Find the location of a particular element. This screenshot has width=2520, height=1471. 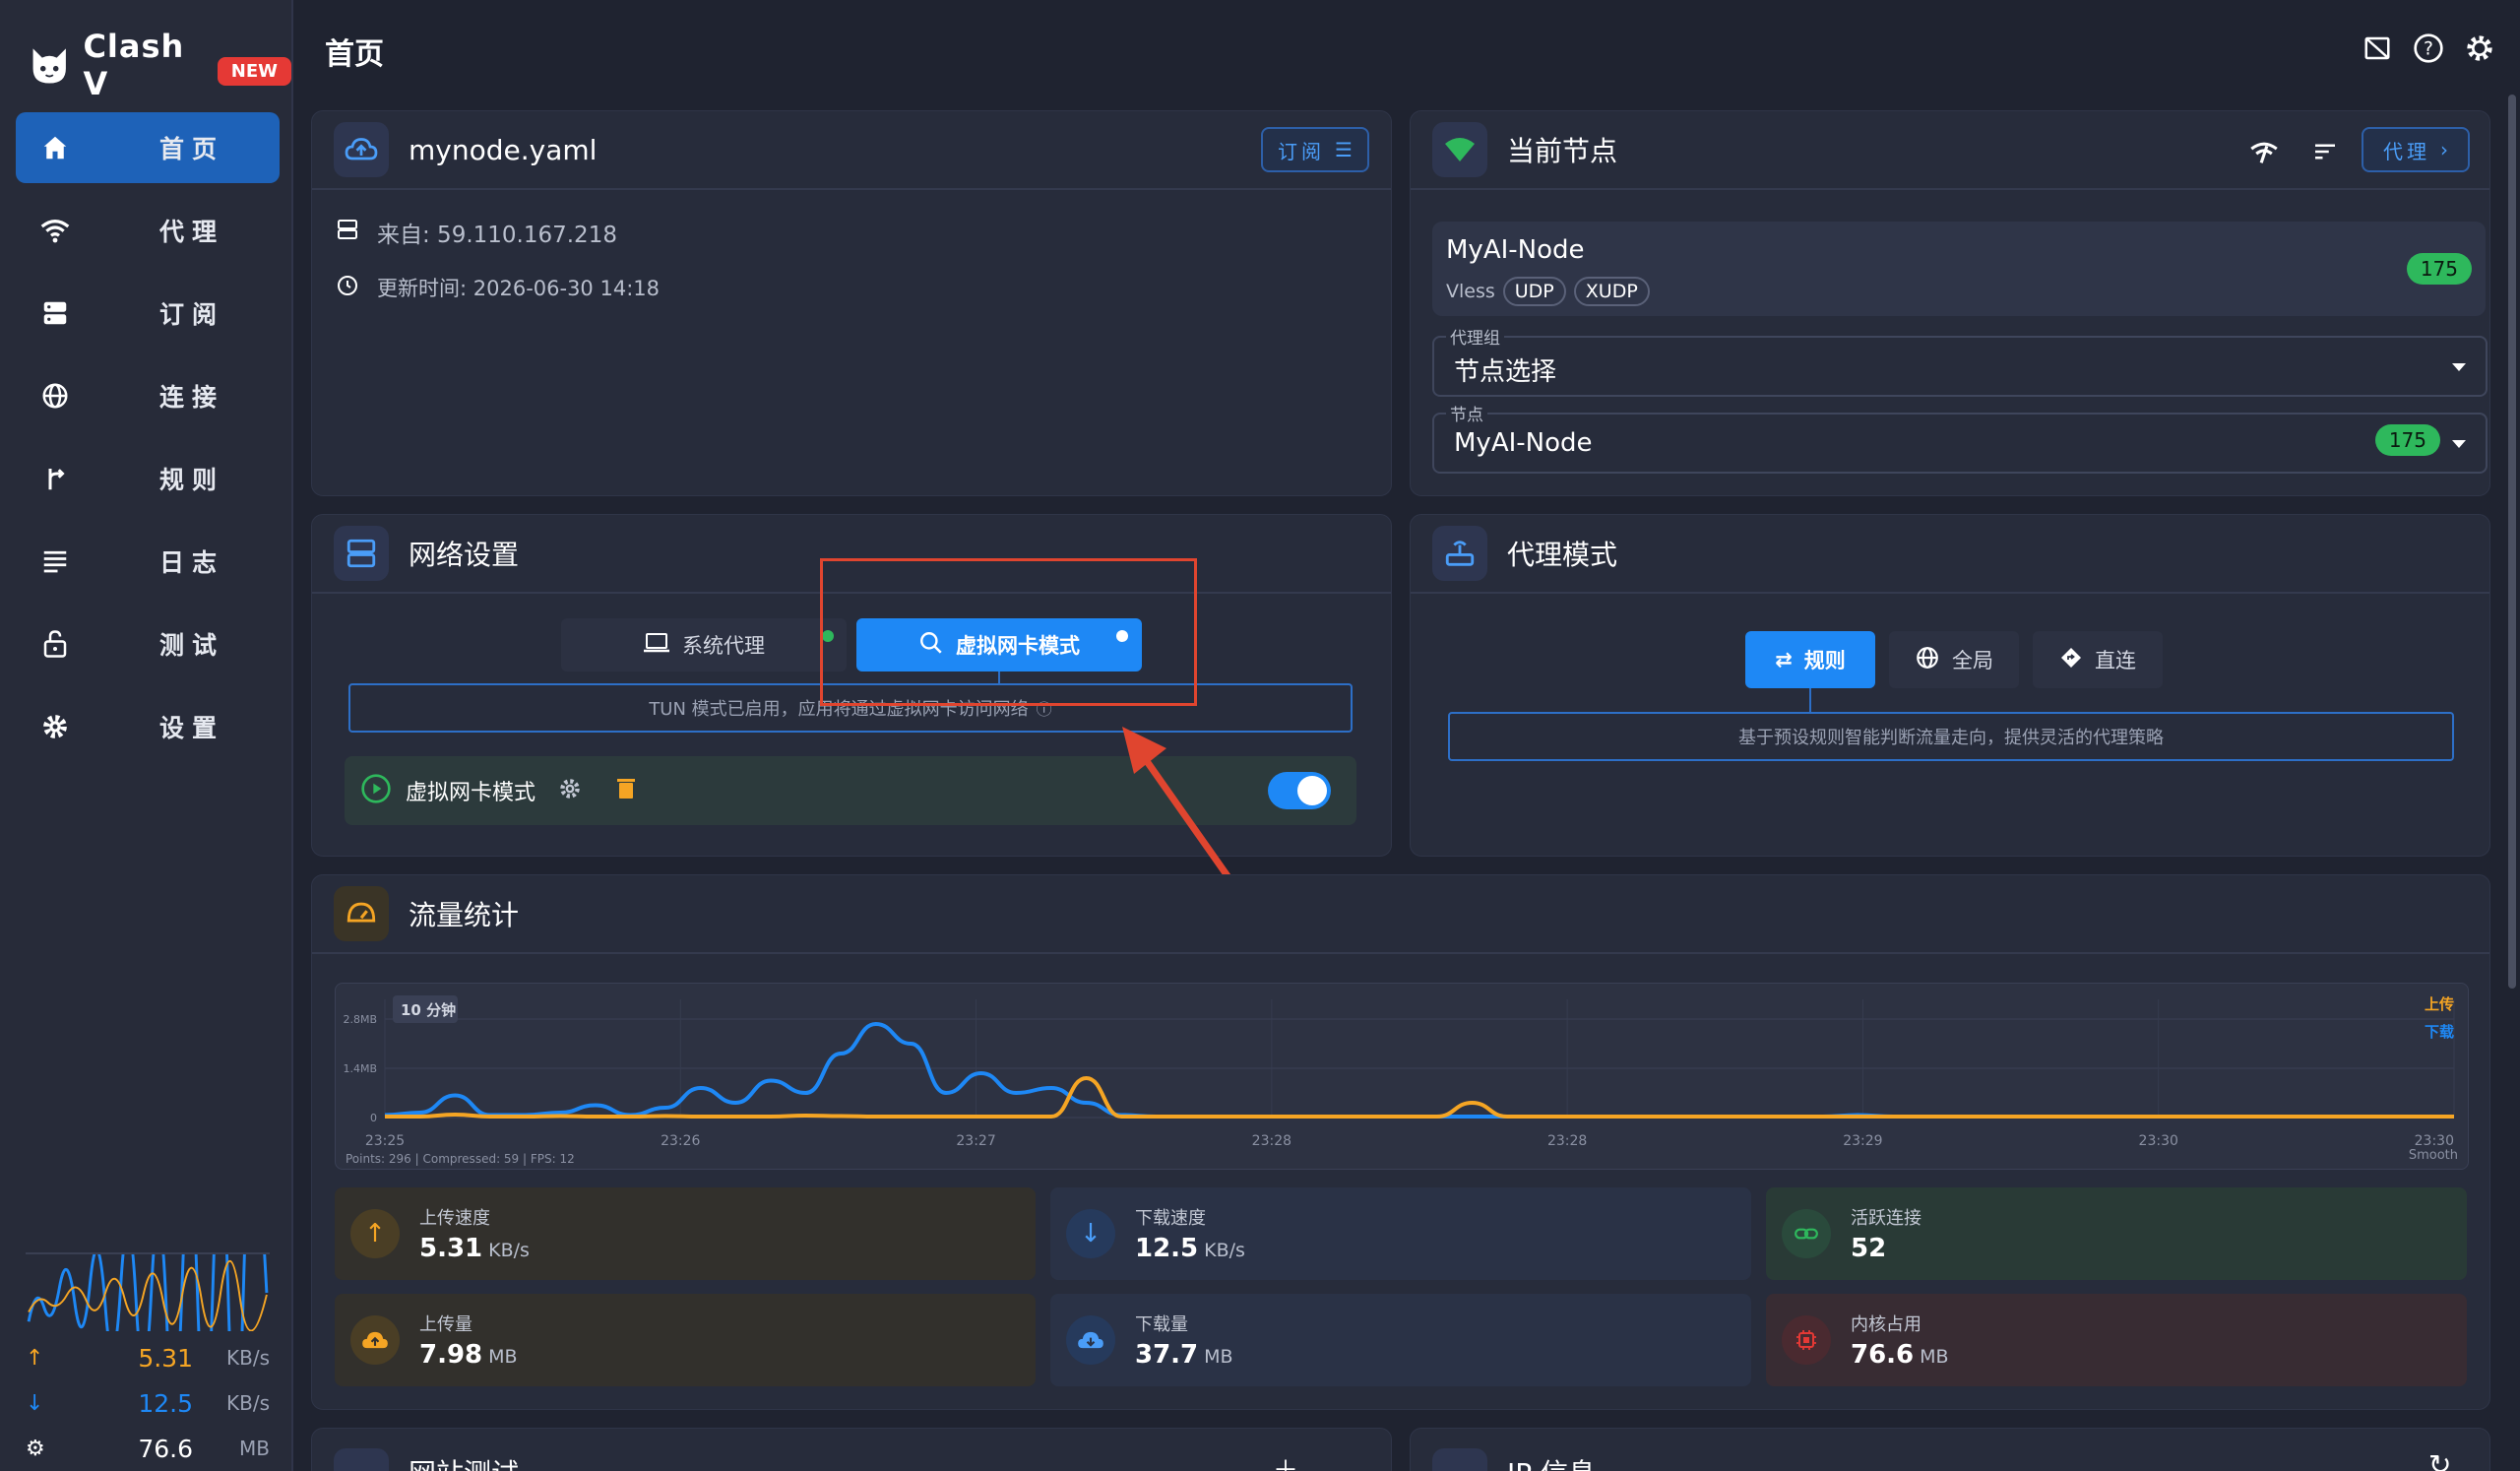

cat-logo-icon is located at coordinates (49, 66).